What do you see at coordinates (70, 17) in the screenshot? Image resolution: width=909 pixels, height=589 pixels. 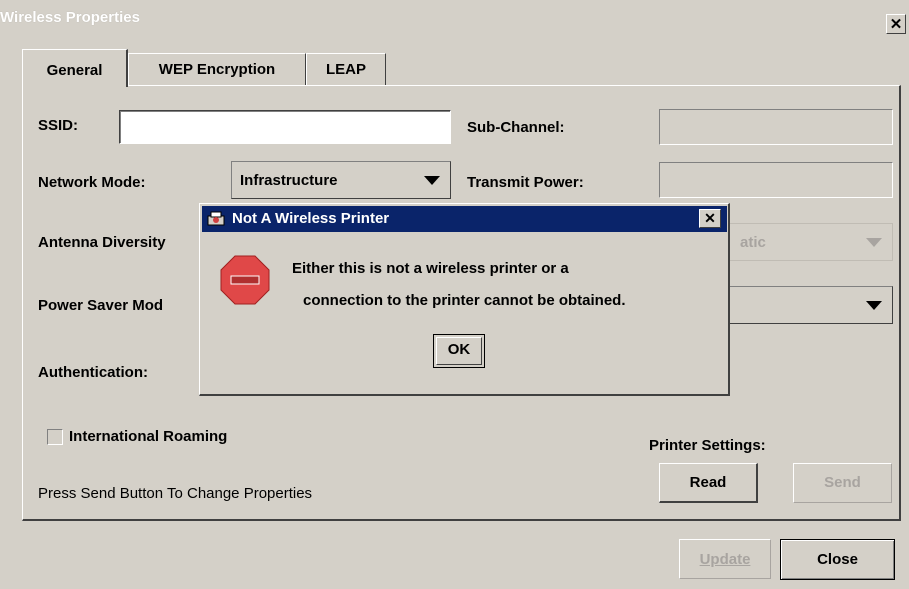 I see `window-title: Wireless Properties` at bounding box center [70, 17].